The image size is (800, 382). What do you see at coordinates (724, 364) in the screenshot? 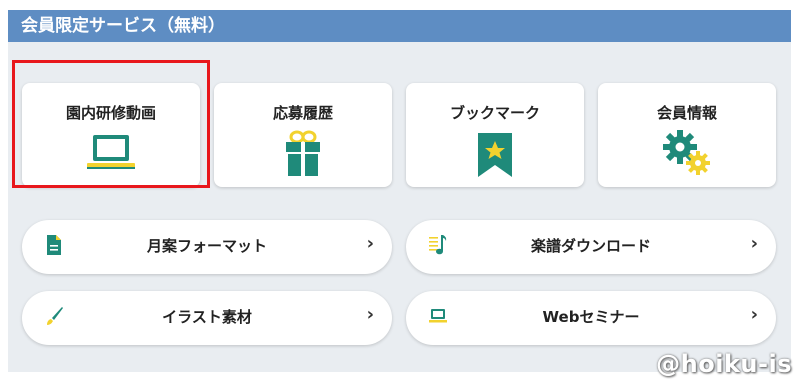
I see `watermark: @hoiku-is` at bounding box center [724, 364].